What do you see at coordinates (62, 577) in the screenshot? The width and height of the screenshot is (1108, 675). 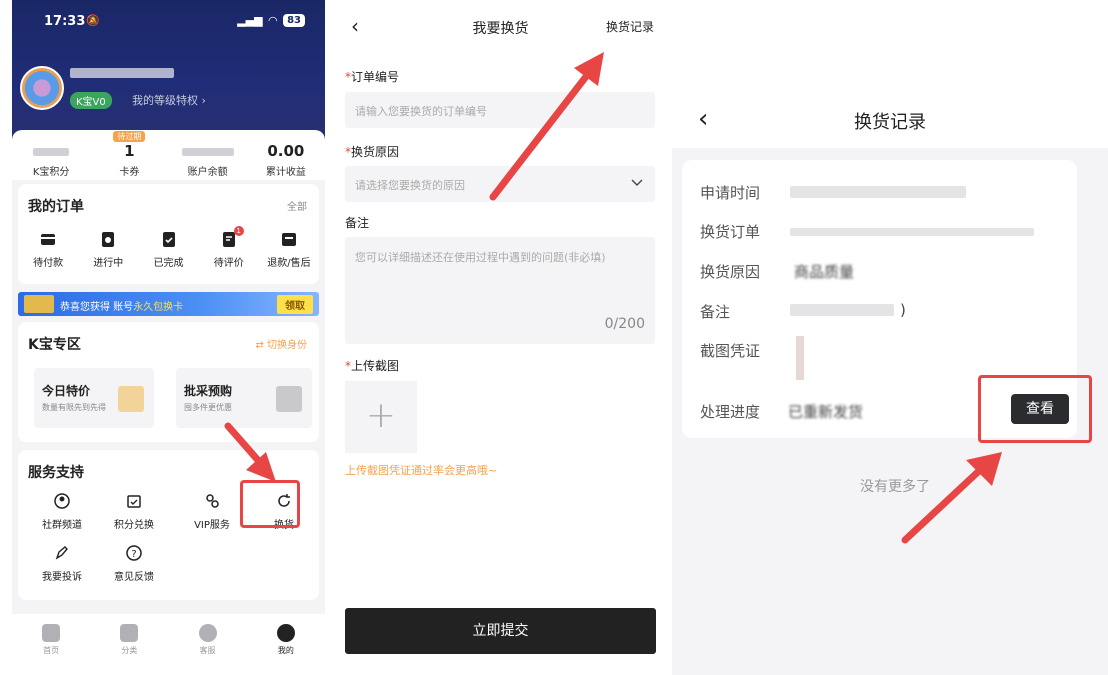 I see `service-label: 我要投诉` at bounding box center [62, 577].